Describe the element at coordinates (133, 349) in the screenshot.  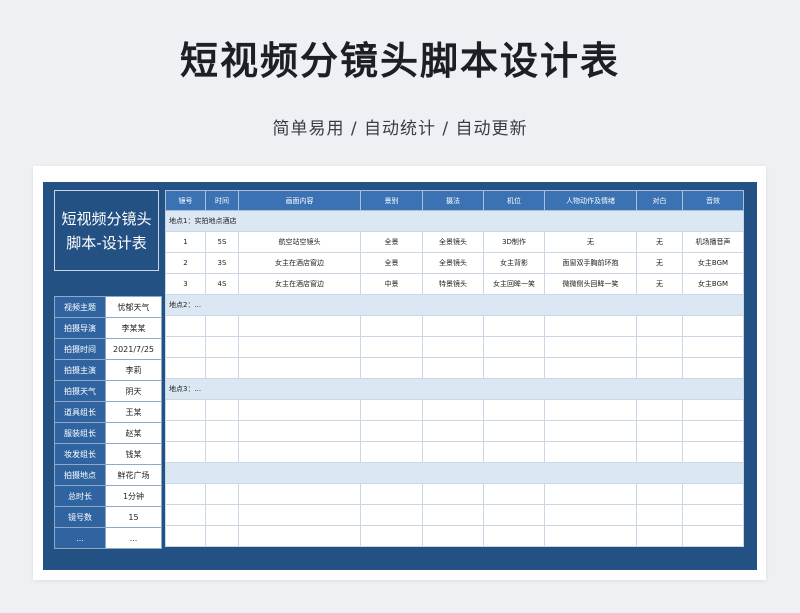
I see `info-value: 2021/7/25` at that location.